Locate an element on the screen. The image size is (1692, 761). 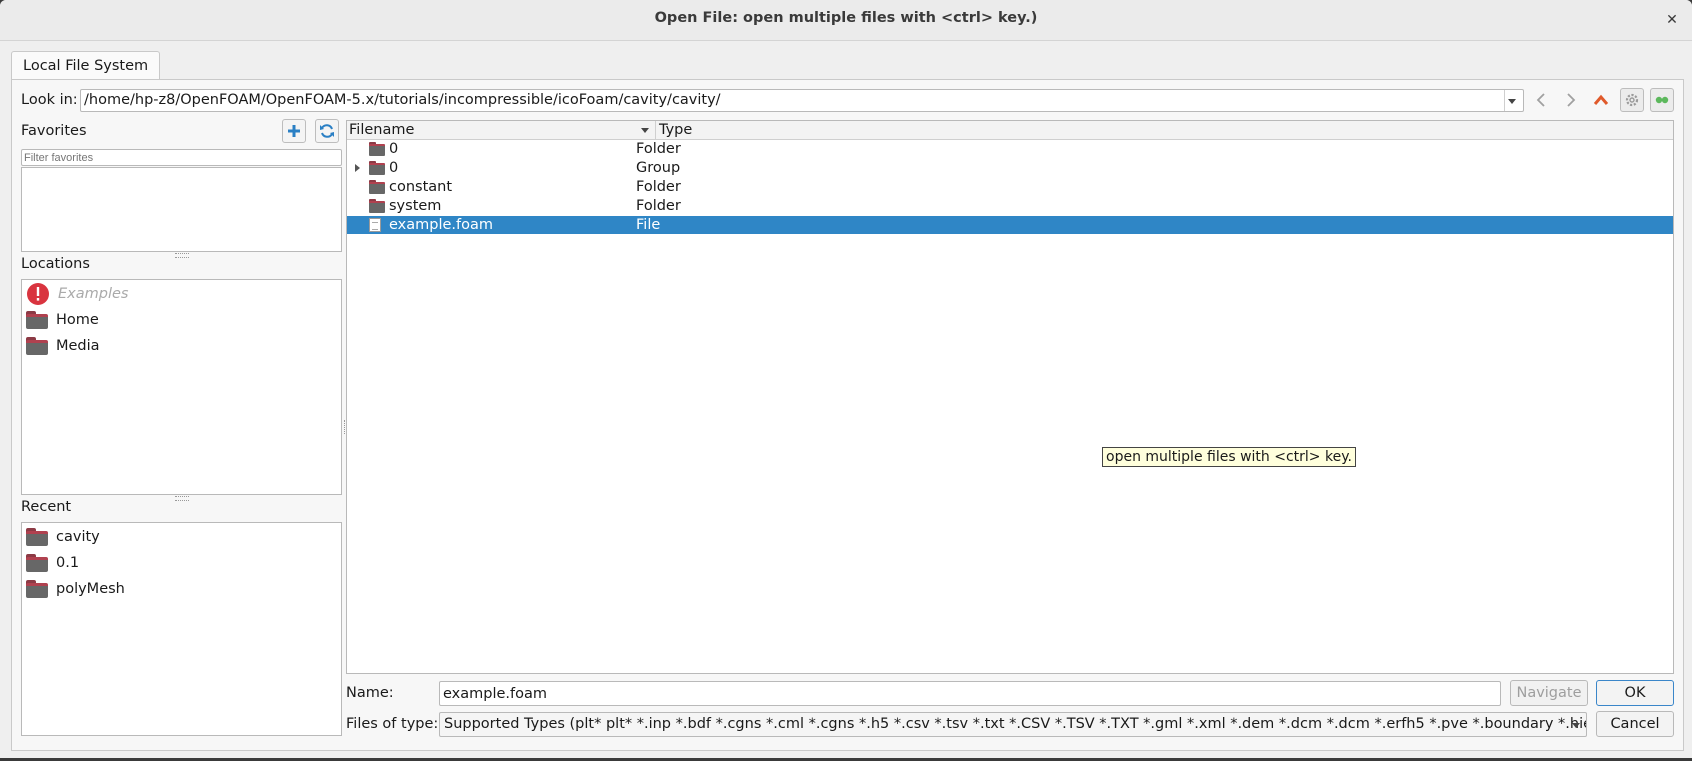
file-name: example.foam is located at coordinates (441, 225).